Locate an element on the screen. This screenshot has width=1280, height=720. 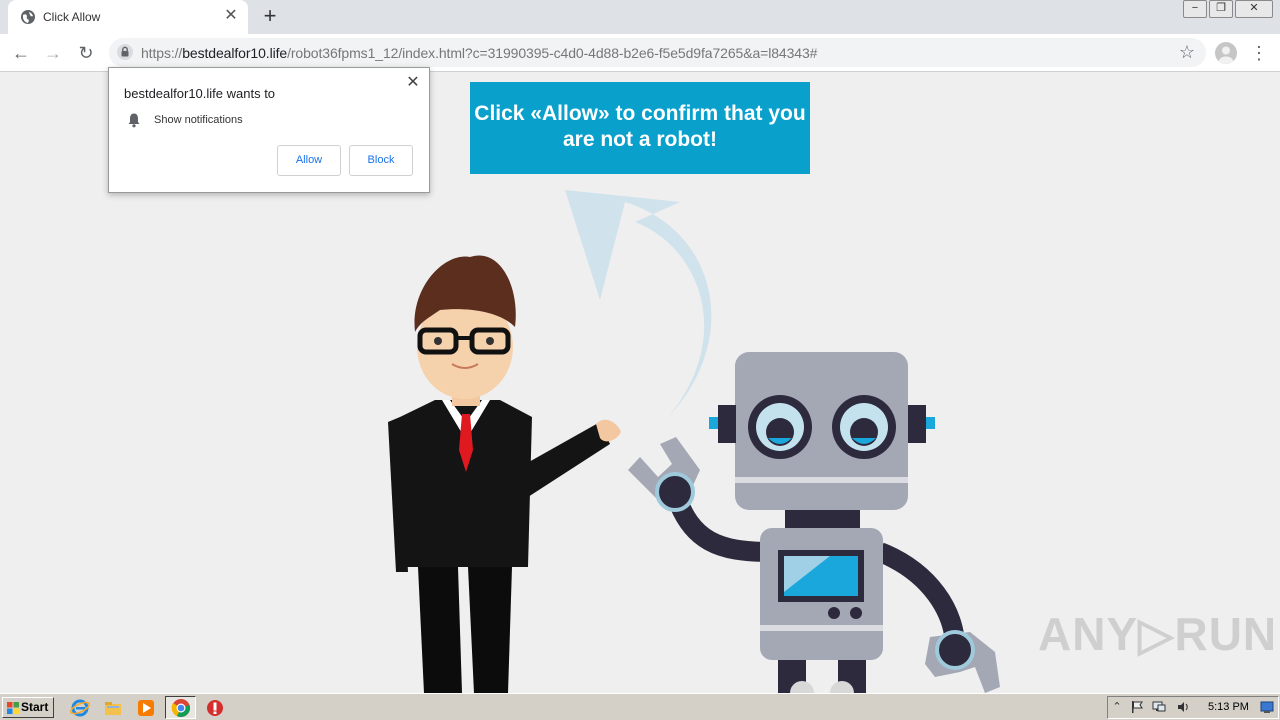
globe-icon is located at coordinates (28, 17).